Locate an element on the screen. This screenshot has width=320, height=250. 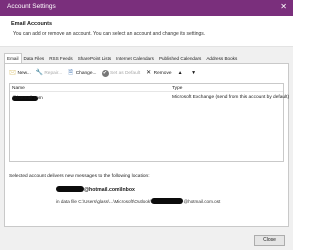
title-bar: Account Settings ✕ is located at coordinates (146, 8).